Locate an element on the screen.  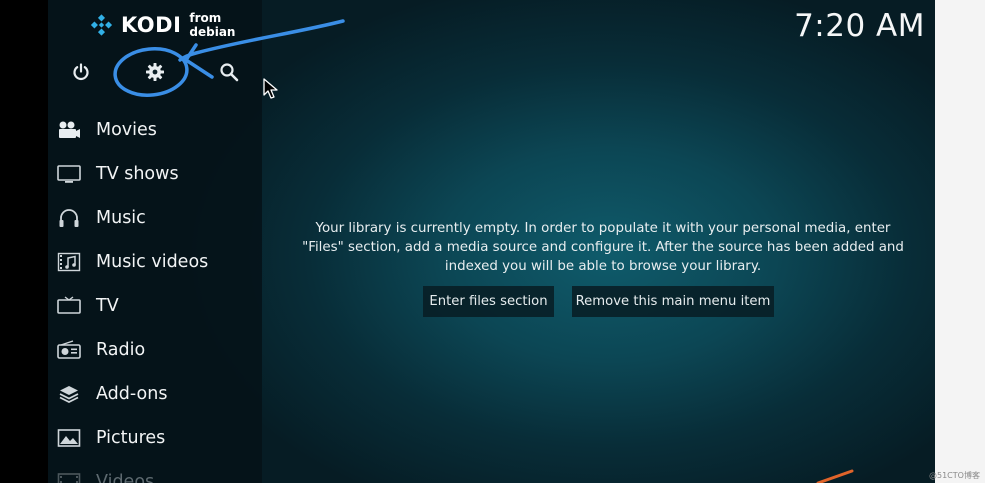
menu-item-videos: Videos is located at coordinates (155, 471).